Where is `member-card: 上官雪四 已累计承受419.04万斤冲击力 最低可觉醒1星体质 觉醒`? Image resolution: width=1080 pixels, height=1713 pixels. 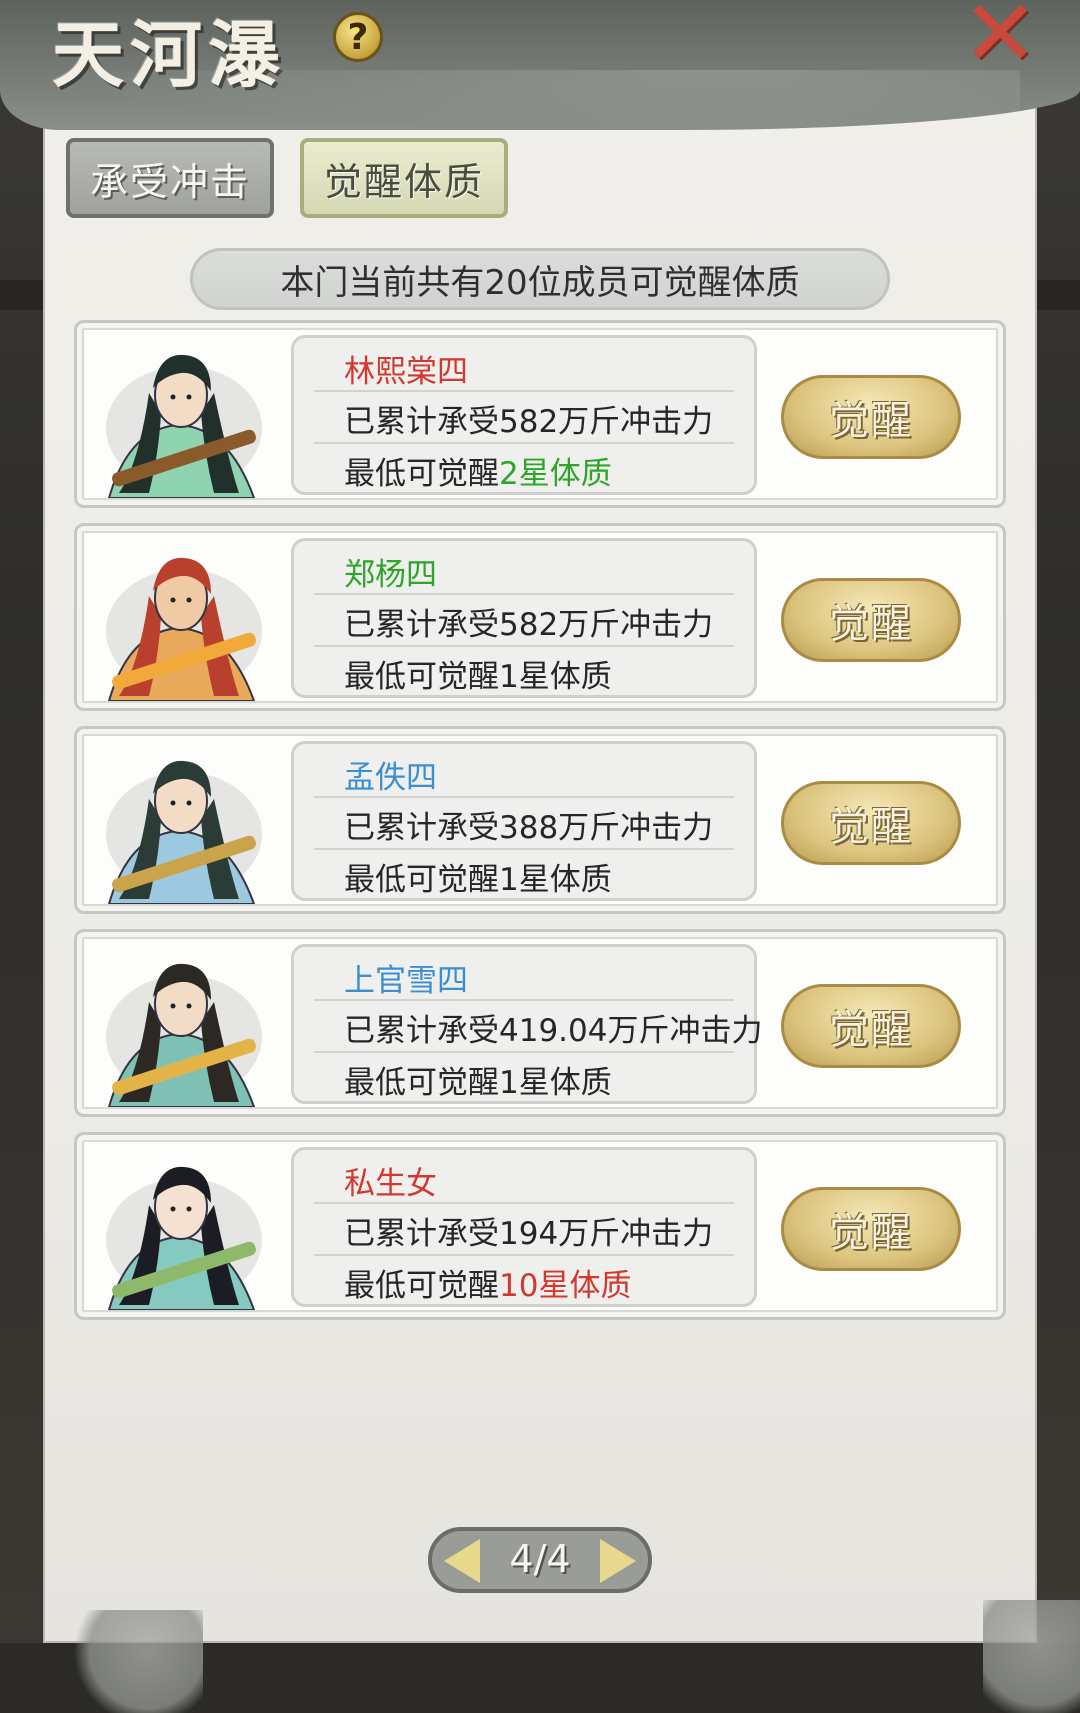 member-card: 上官雪四 已累计承受419.04万斤冲击力 最低可觉醒1星体质 觉醒 is located at coordinates (540, 1023).